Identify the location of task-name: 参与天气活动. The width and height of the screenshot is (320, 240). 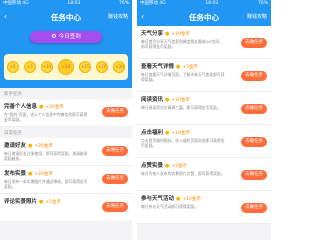
(158, 199).